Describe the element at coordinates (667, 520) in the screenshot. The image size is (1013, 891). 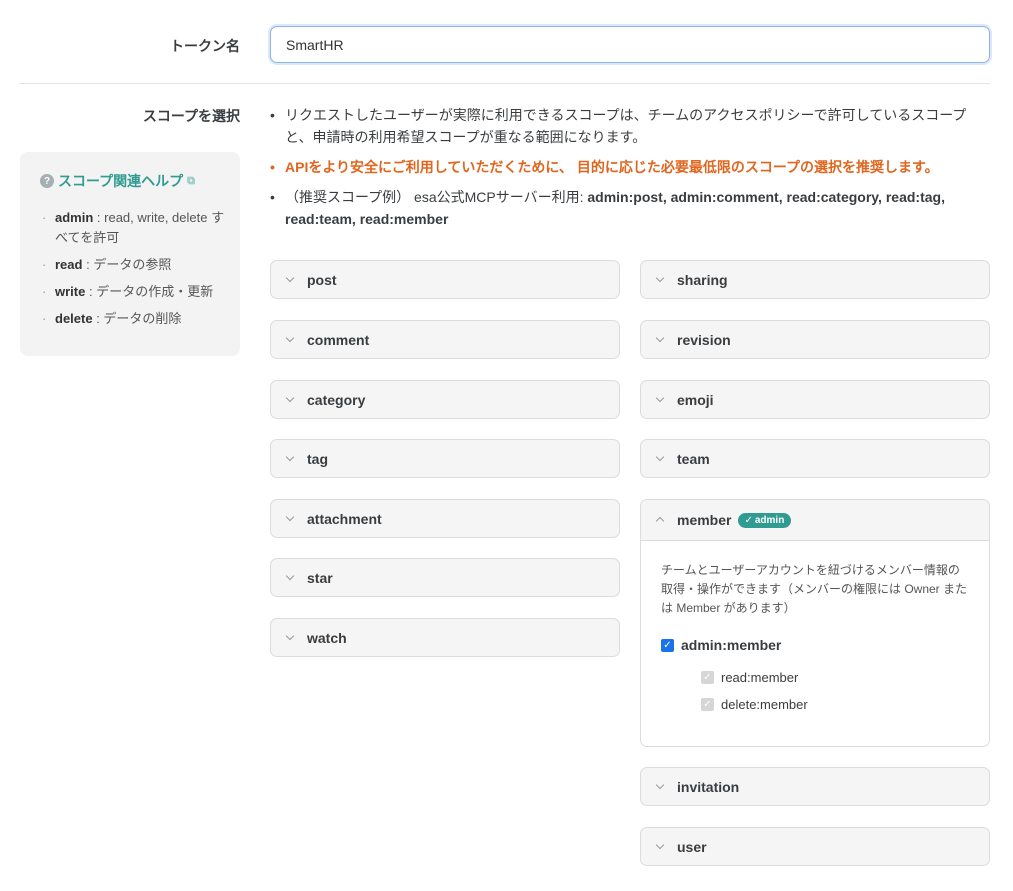
I see `chevron-up-icon` at that location.